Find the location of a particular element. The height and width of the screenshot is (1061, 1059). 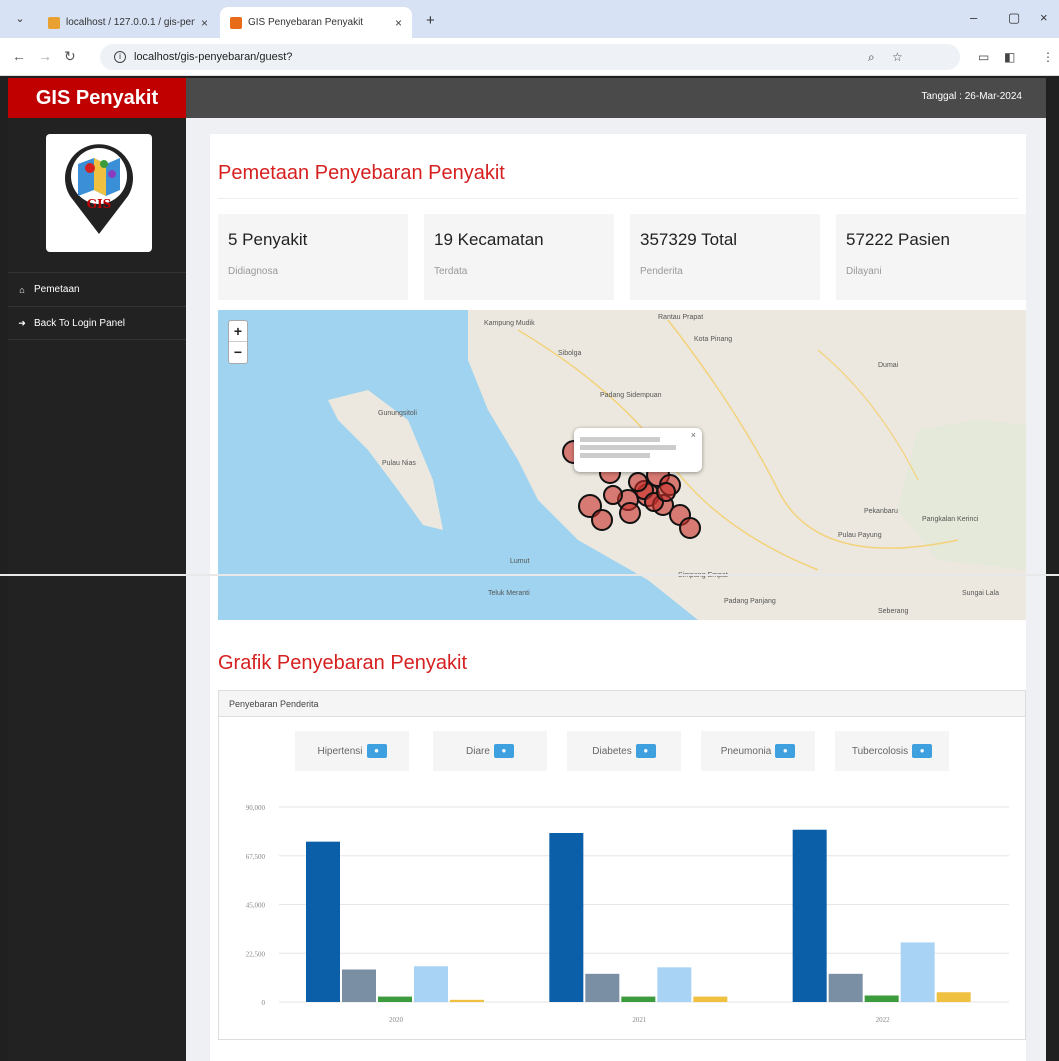

x-tick-label: 2021 is located at coordinates (639, 1020).